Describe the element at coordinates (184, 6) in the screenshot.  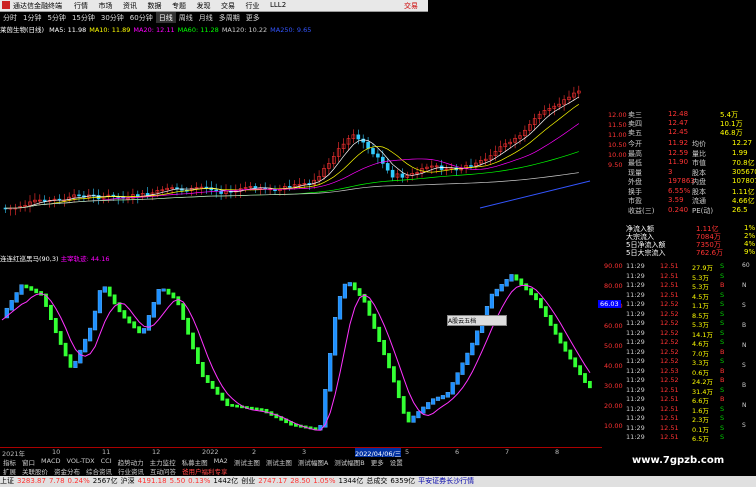
I see `menu-item-topic: 专题` at that location.